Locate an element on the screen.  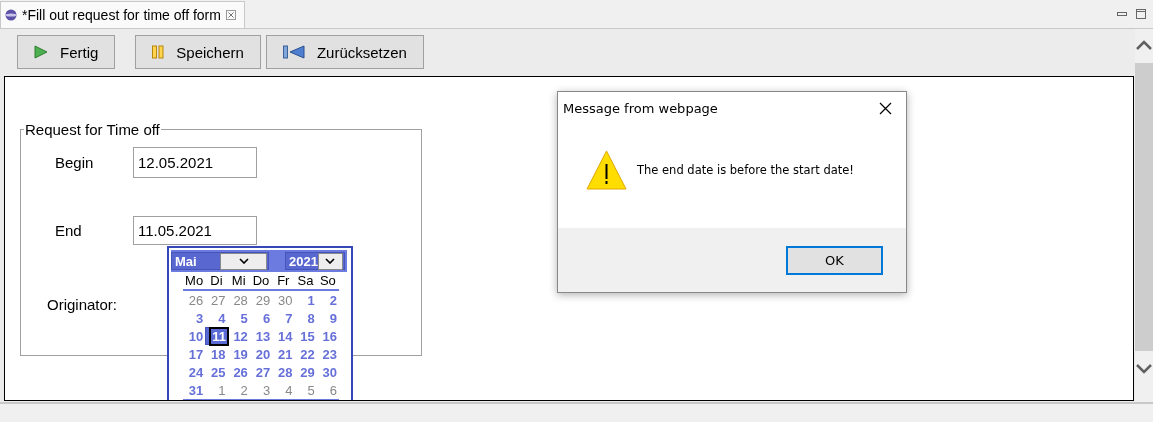
calendar-day: 21 is located at coordinates (285, 354).